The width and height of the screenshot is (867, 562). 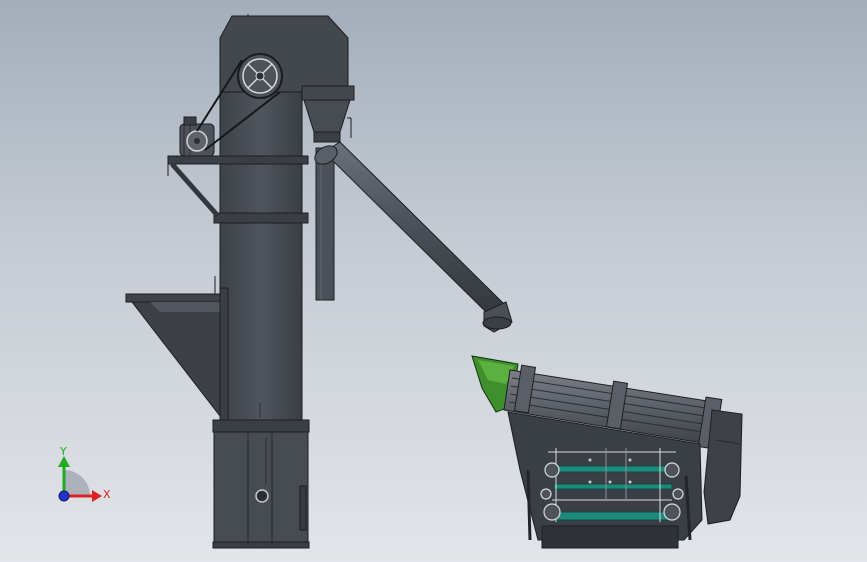 I want to click on triad-origin, so click(x=64, y=496).